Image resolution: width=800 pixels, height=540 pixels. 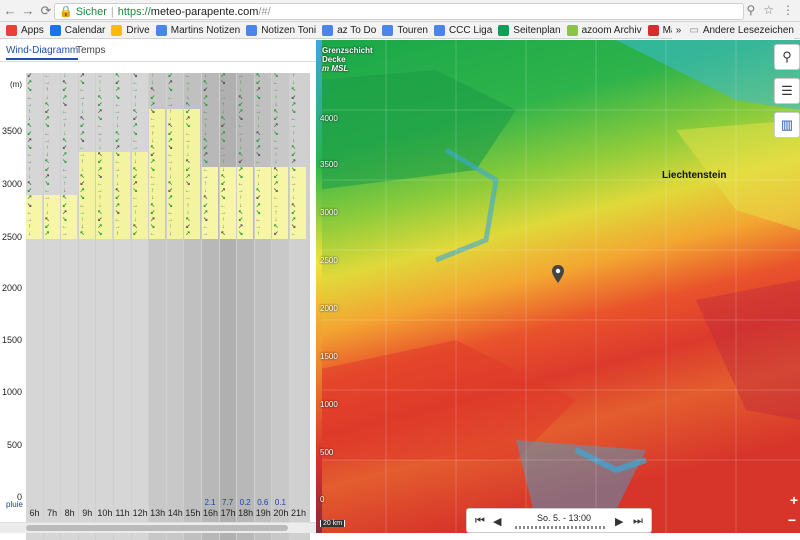 What do you see at coordinates (349, 30) in the screenshot?
I see `bookmark-item: az To Do` at bounding box center [349, 30].